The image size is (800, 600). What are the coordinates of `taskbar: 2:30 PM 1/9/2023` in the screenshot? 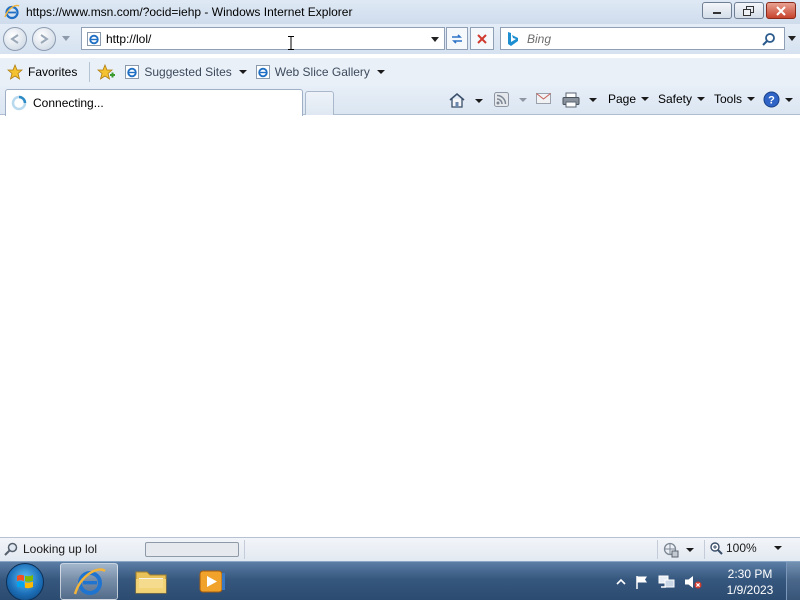 It's located at (400, 580).